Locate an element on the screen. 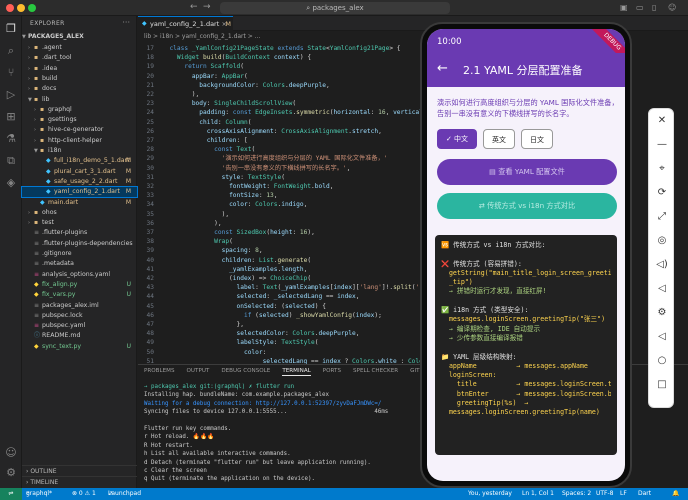  home-icon: ○ is located at coordinates (662, 360).